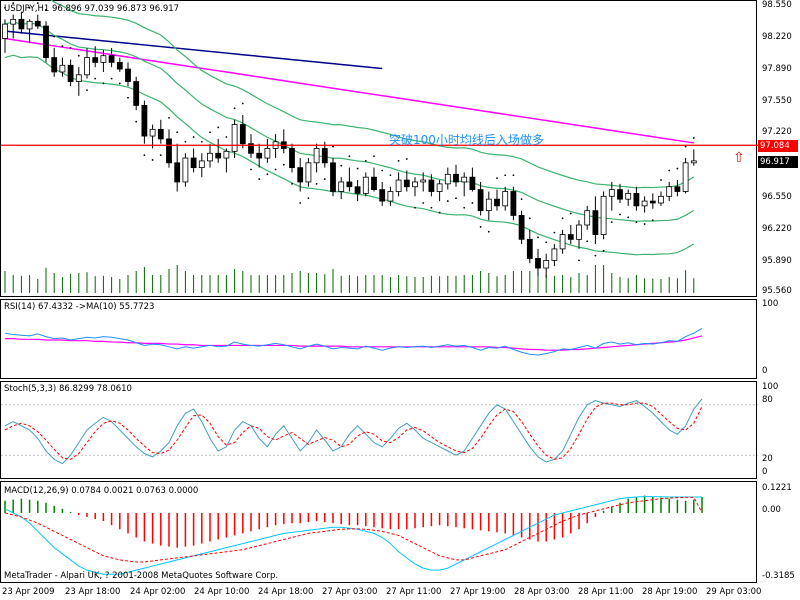  Describe the element at coordinates (378, 339) in the screenshot. I see `rsi-pane: RSI(14) 67.4332 ->MA(10) 55.7723` at that location.